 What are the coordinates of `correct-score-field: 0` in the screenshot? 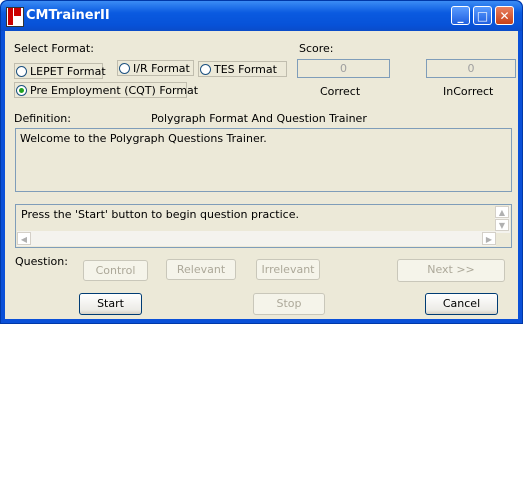 It's located at (343, 68).